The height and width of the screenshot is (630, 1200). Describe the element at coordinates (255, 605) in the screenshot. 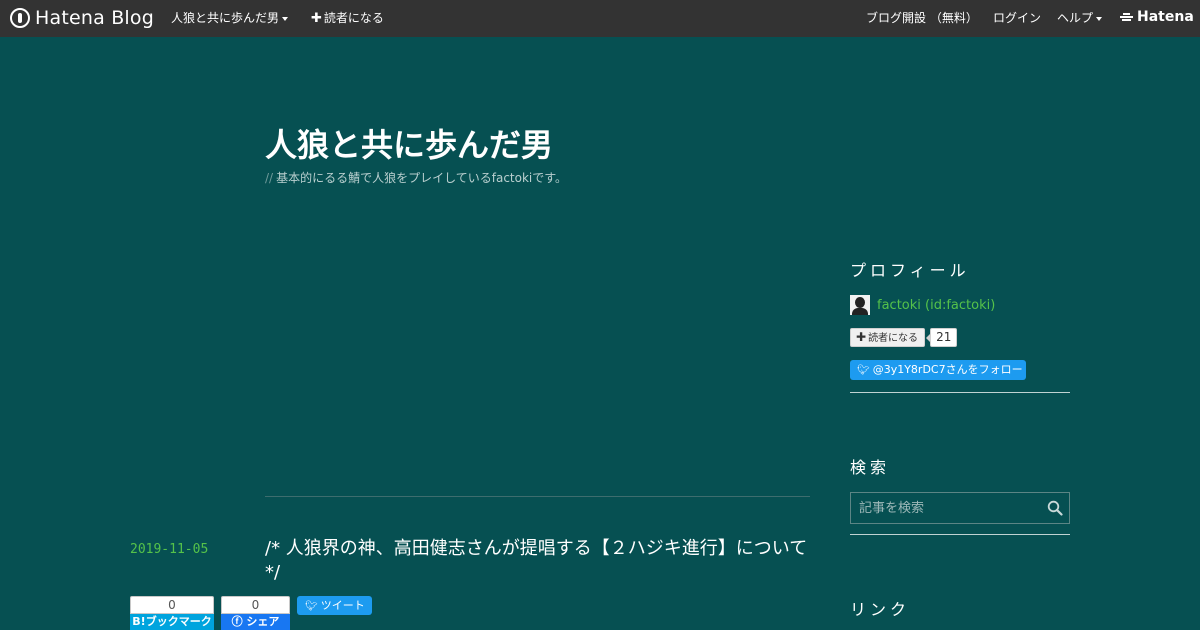

I see `facebook-share-count: 0` at that location.